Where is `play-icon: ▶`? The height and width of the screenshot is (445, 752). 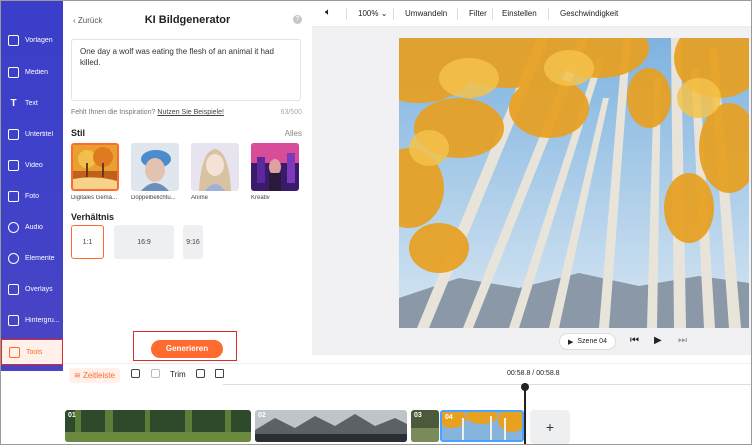 play-icon: ▶ is located at coordinates (658, 340).